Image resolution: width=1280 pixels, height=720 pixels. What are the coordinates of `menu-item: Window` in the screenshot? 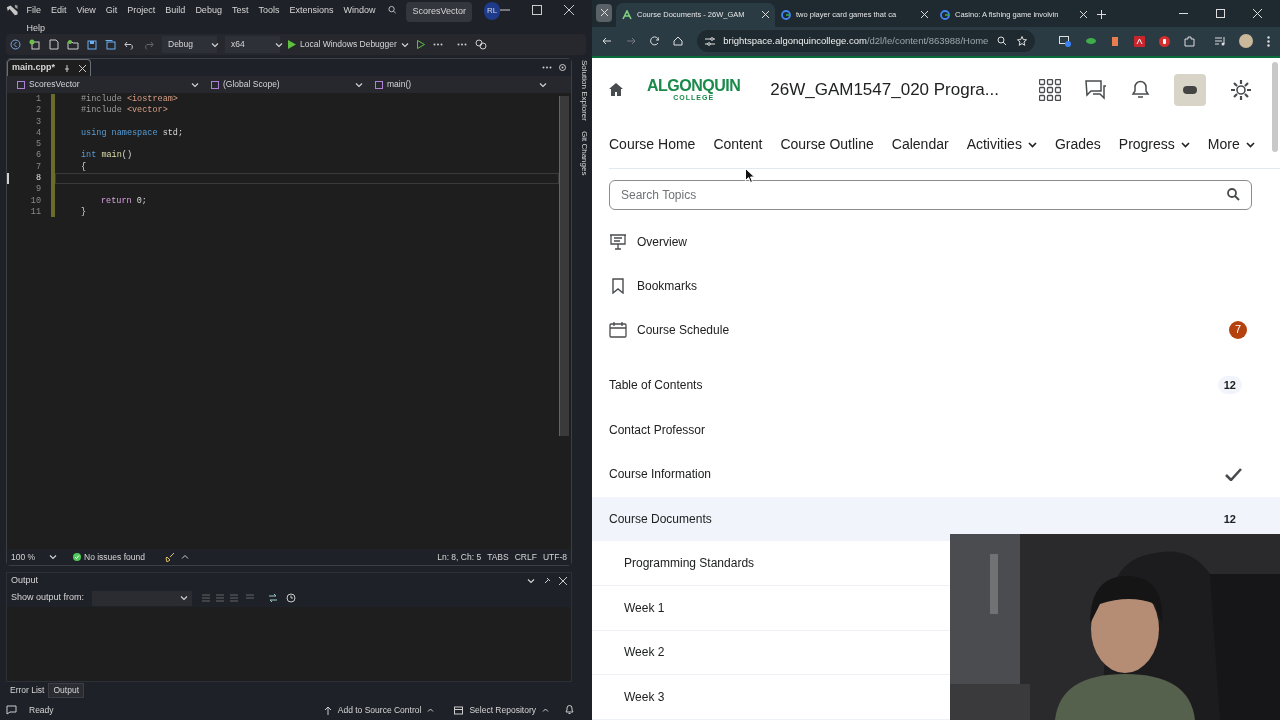 It's located at (359, 11).